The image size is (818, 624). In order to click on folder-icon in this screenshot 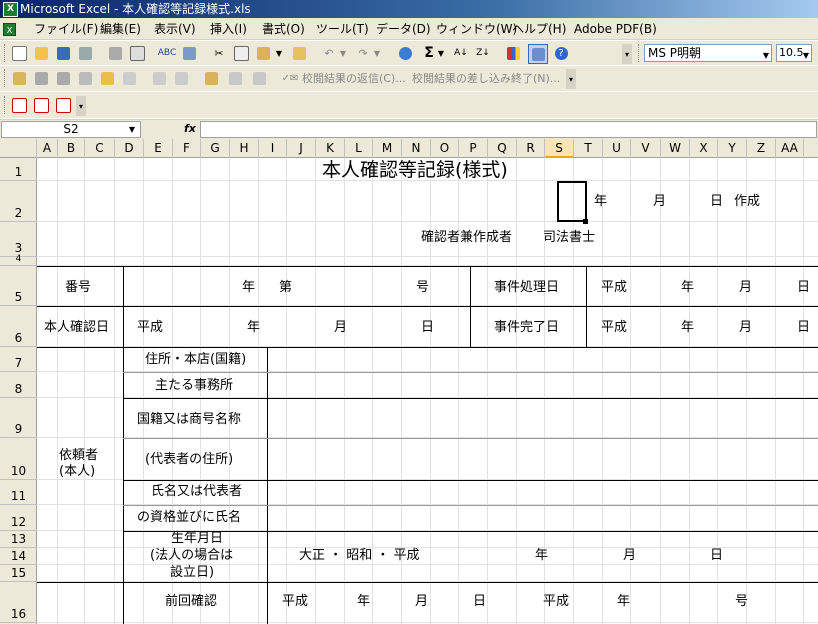, I will do `click(19, 78)`.